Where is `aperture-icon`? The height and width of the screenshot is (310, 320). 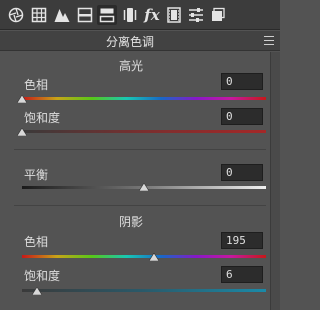 aperture-icon is located at coordinates (16, 15).